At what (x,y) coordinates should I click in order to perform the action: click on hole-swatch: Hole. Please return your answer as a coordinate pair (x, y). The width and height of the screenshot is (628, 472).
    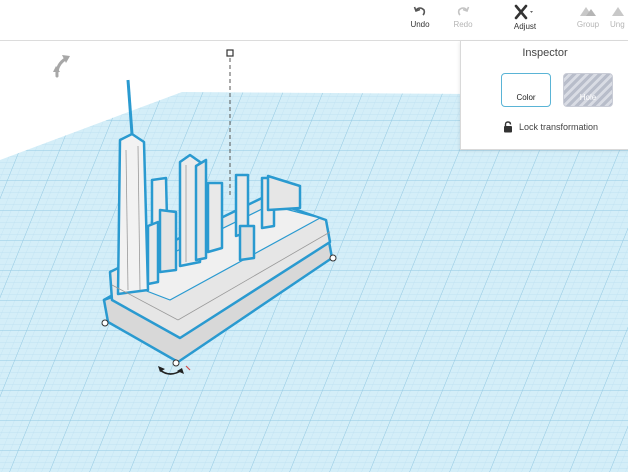
    Looking at the image, I should click on (588, 90).